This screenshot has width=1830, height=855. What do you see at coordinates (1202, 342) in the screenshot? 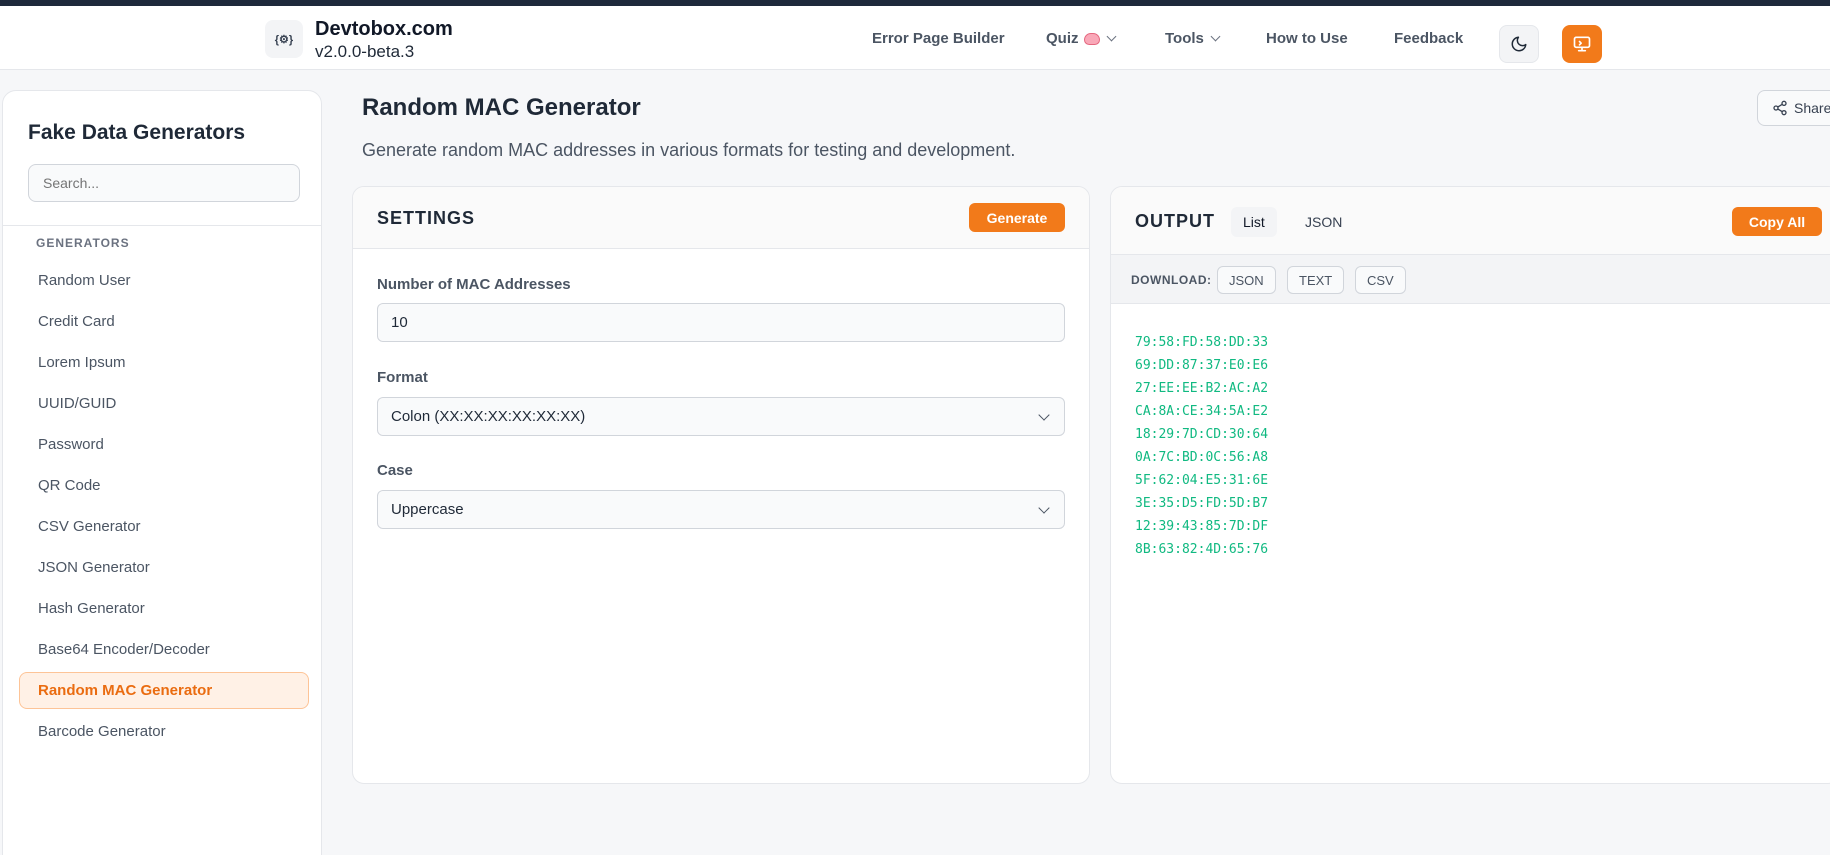
I see `list-item: 79:58:FD:58:DD:33` at bounding box center [1202, 342].